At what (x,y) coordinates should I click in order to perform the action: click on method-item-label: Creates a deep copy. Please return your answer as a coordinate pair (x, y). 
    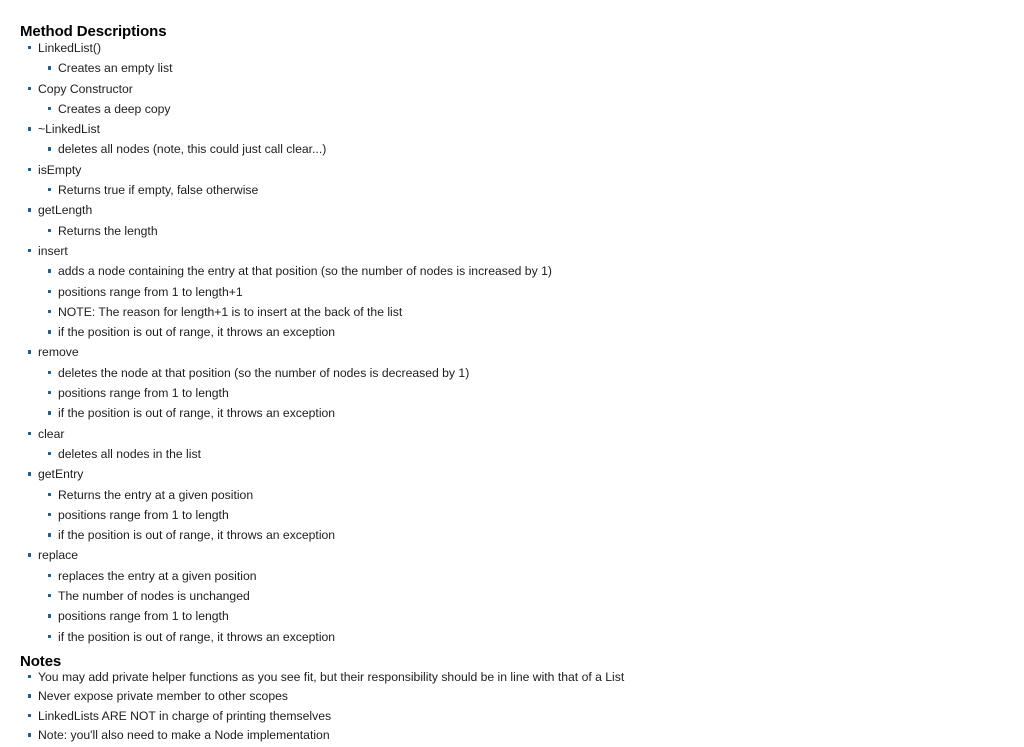
    Looking at the image, I should click on (114, 108).